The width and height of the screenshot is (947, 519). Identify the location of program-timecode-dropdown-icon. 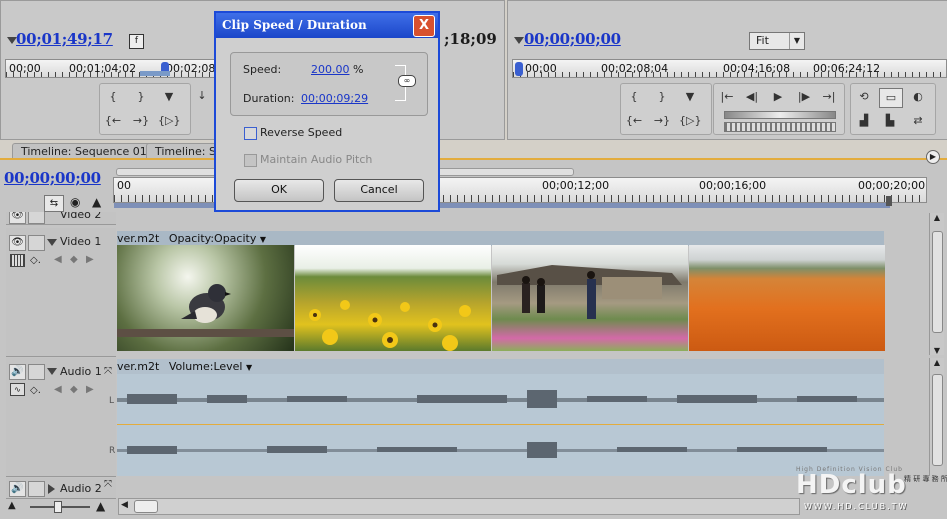
(519, 40).